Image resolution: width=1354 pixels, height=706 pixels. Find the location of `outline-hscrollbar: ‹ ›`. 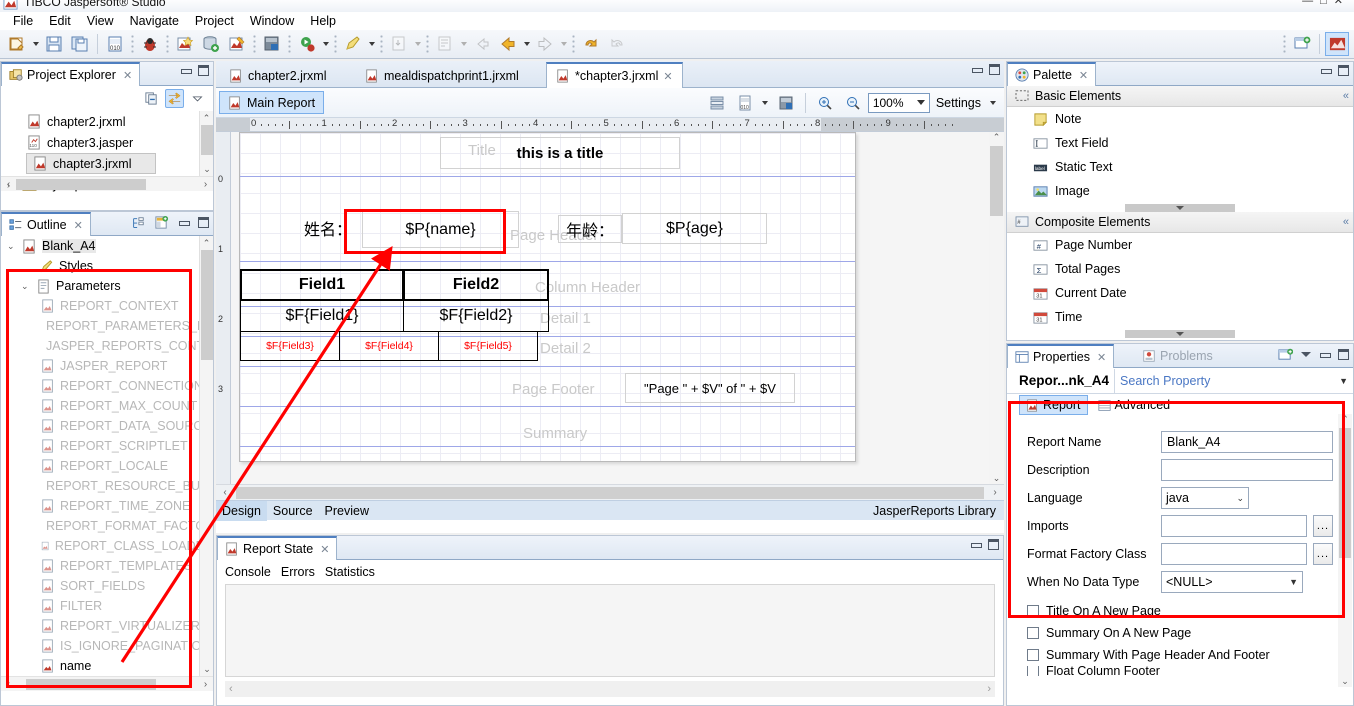

outline-hscrollbar: ‹ › is located at coordinates (107, 683).